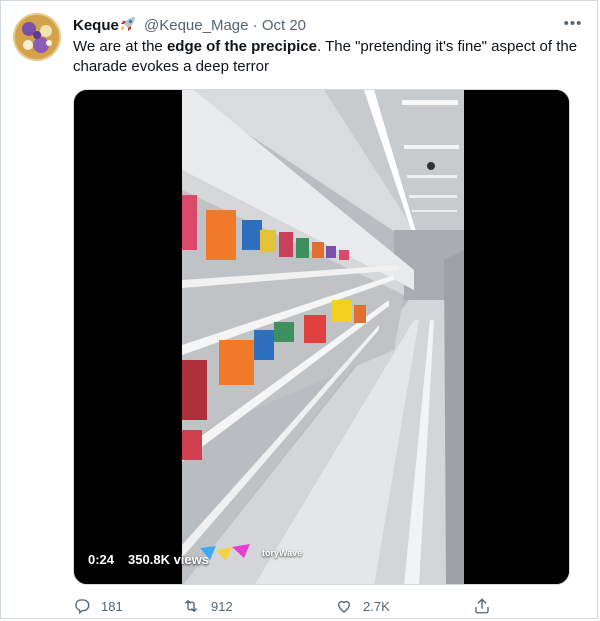  I want to click on share-button, so click(482, 606).